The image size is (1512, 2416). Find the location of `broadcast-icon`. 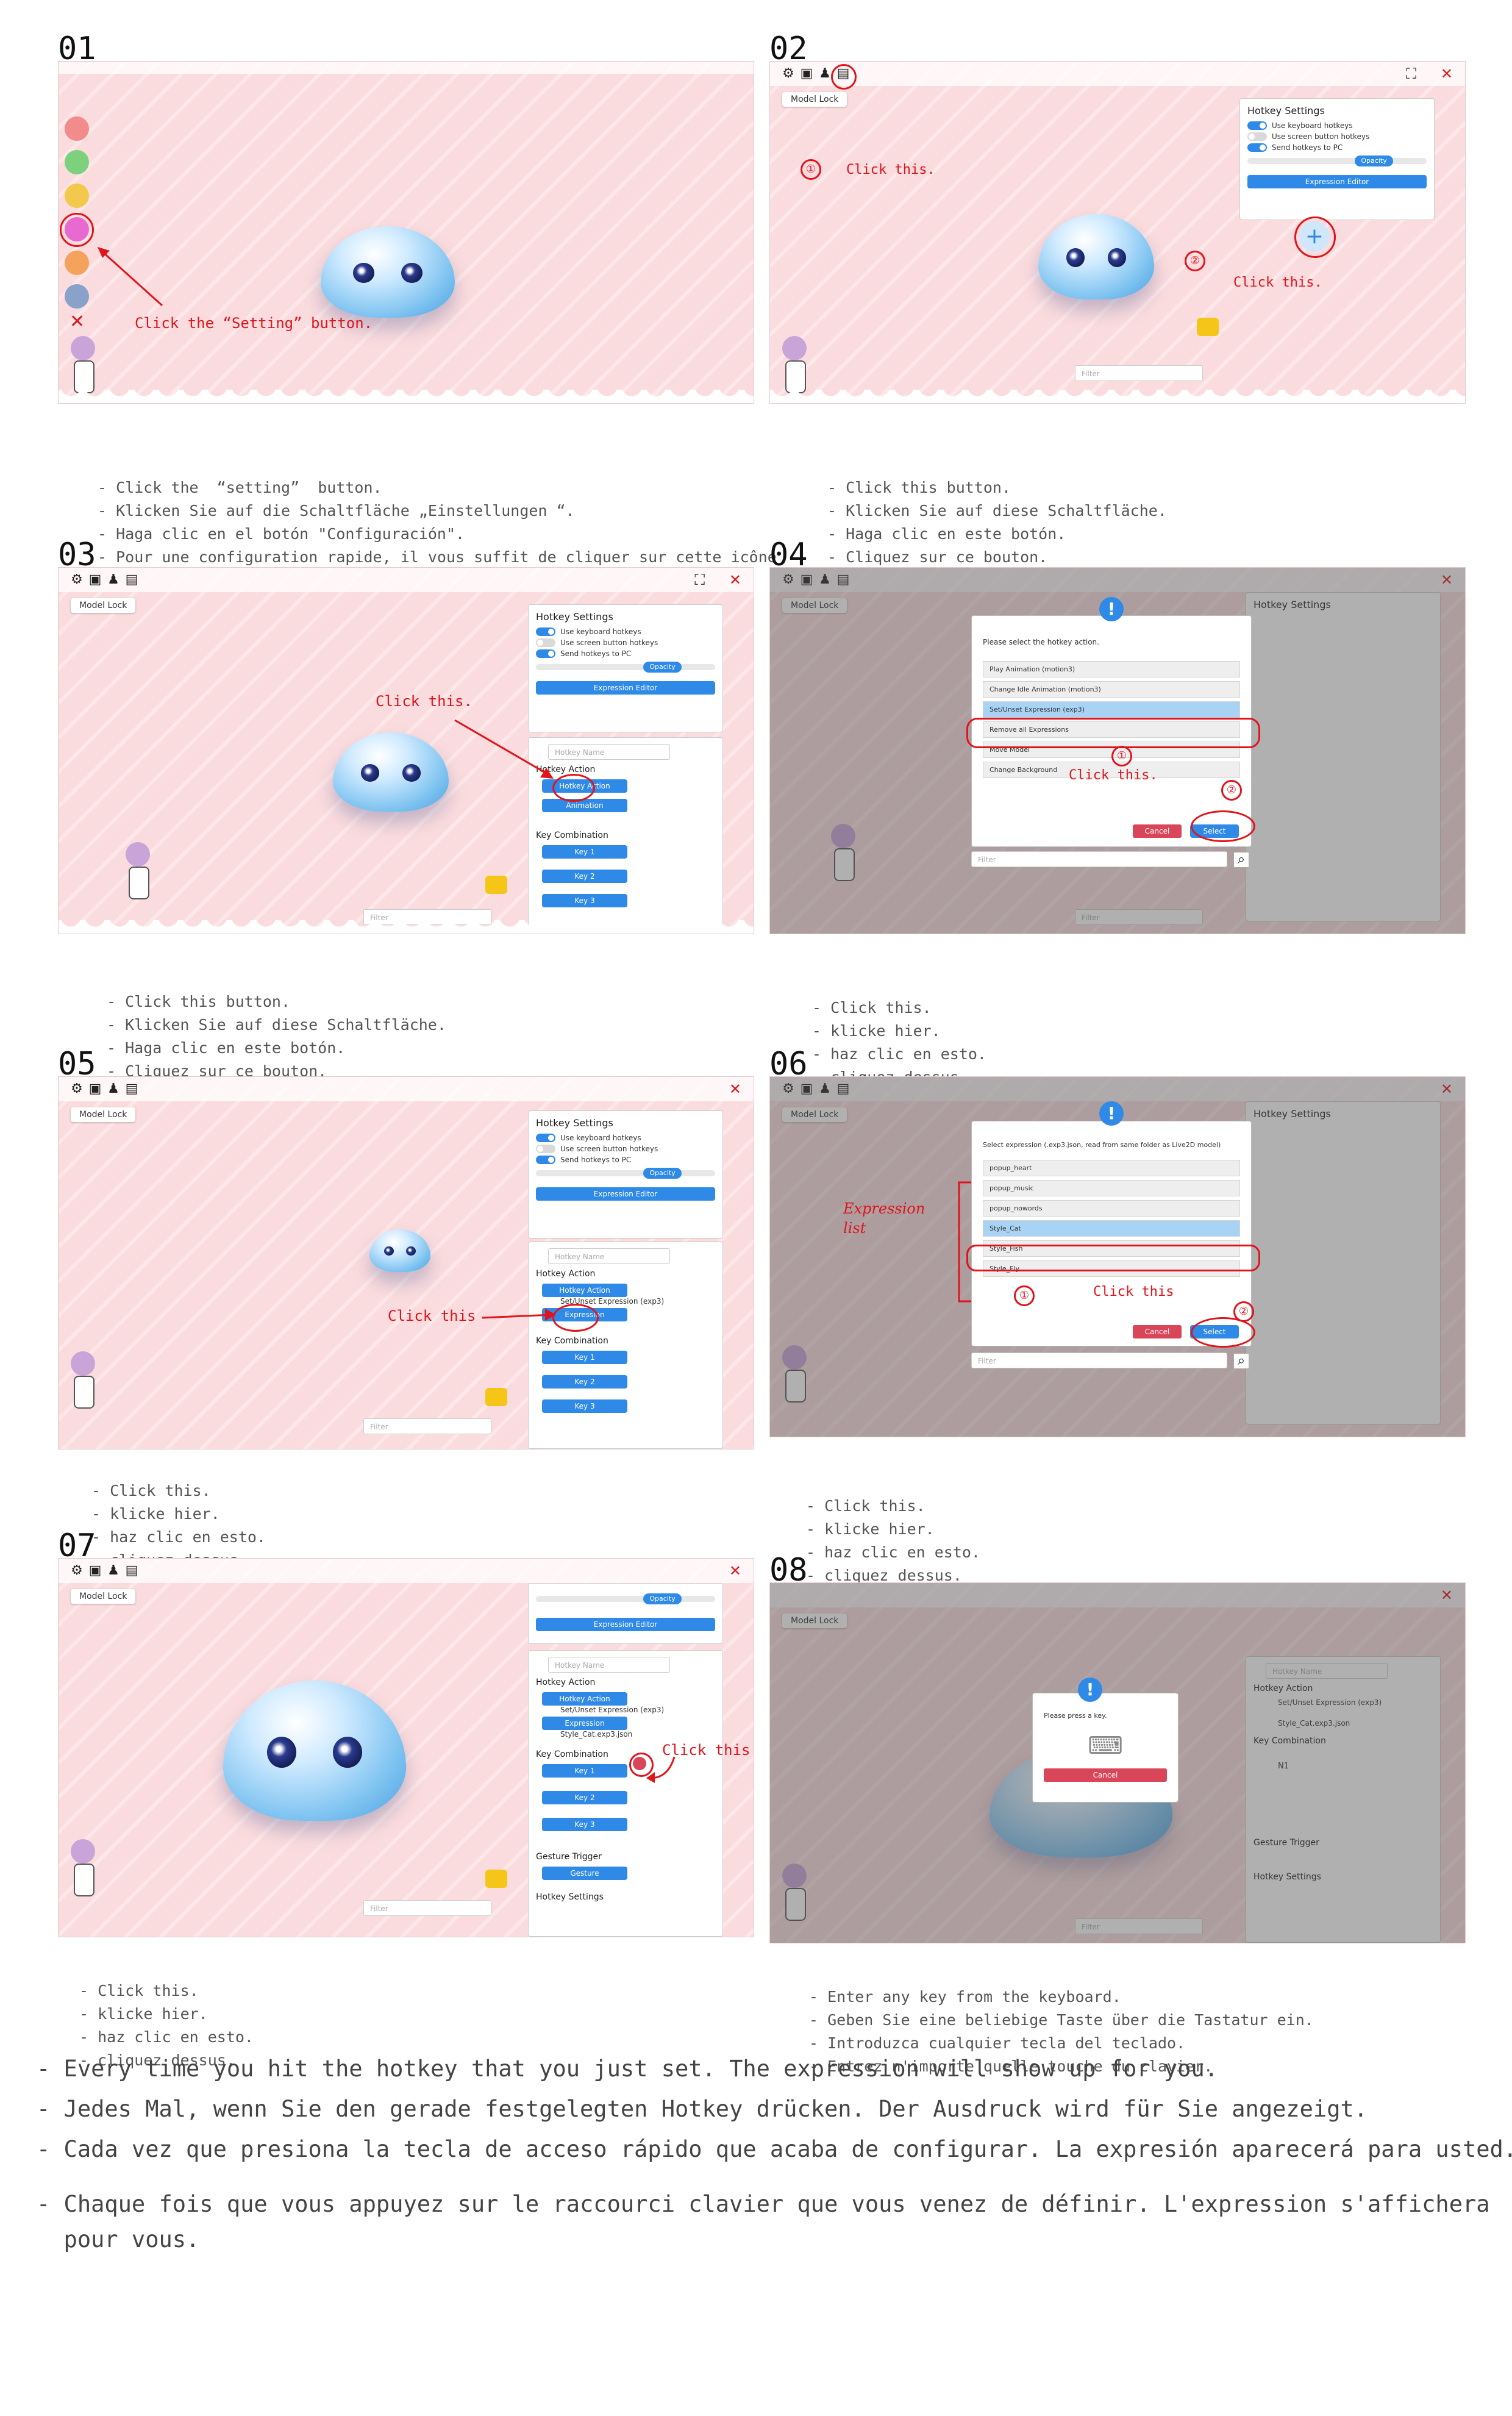

broadcast-icon is located at coordinates (77, 296).